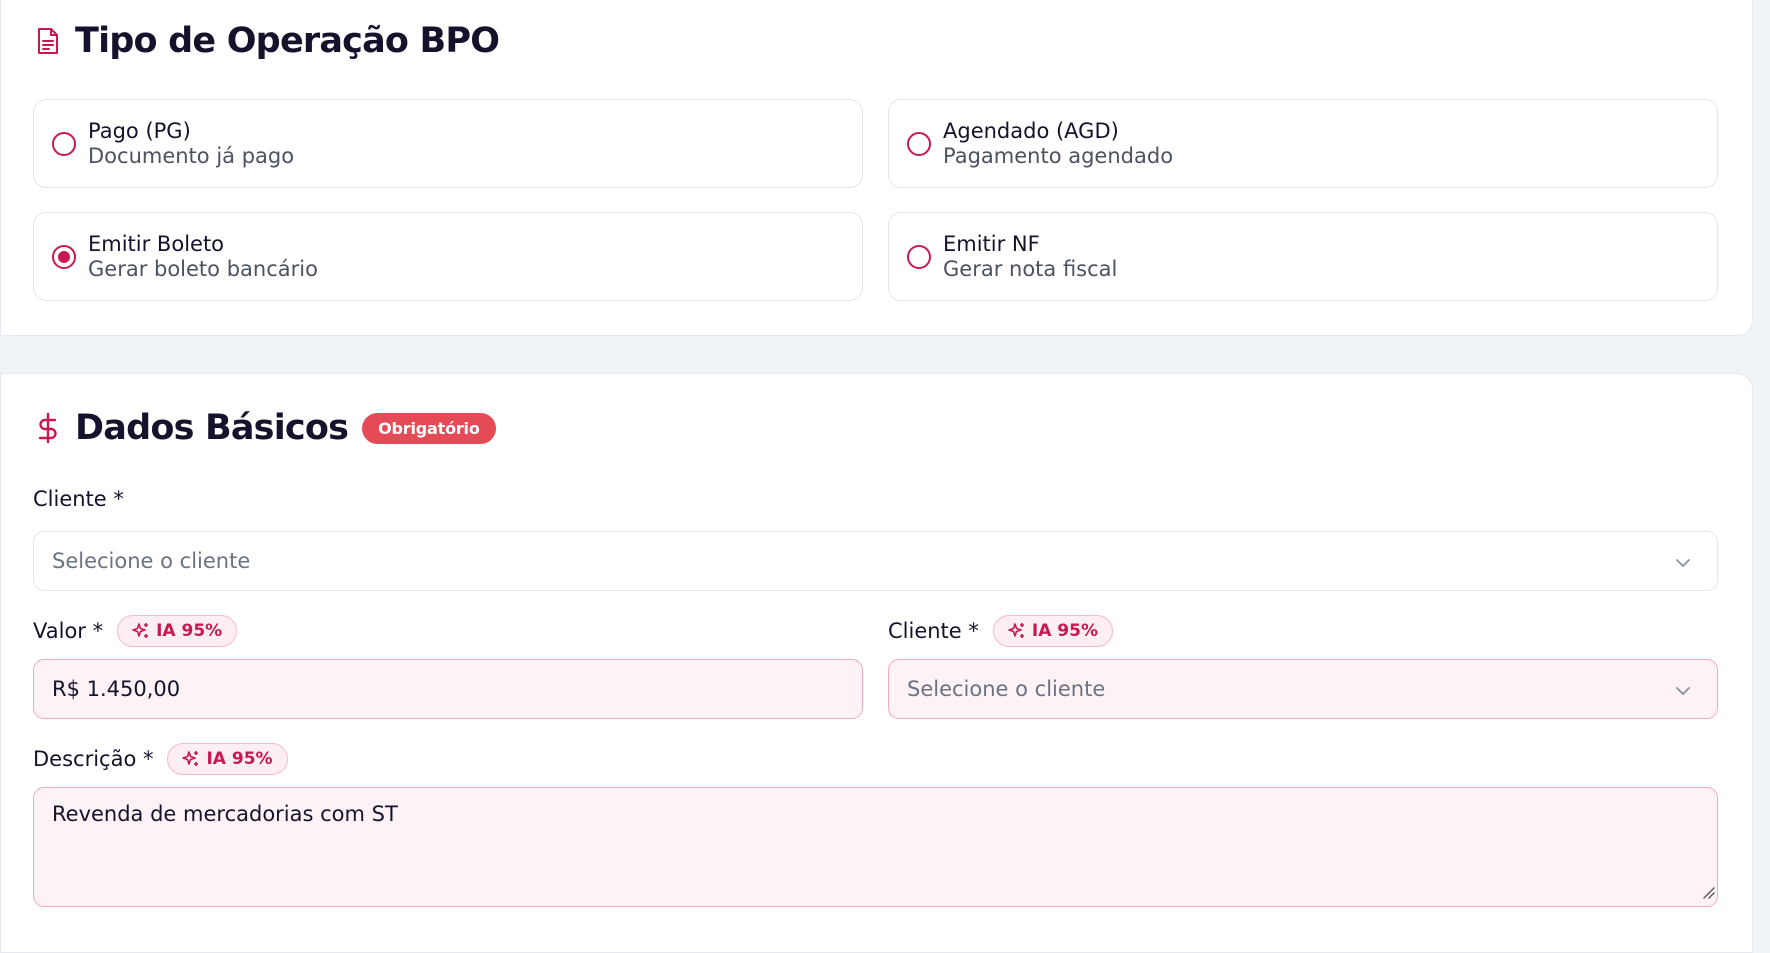  Describe the element at coordinates (48, 428) in the screenshot. I see `dollar-icon` at that location.